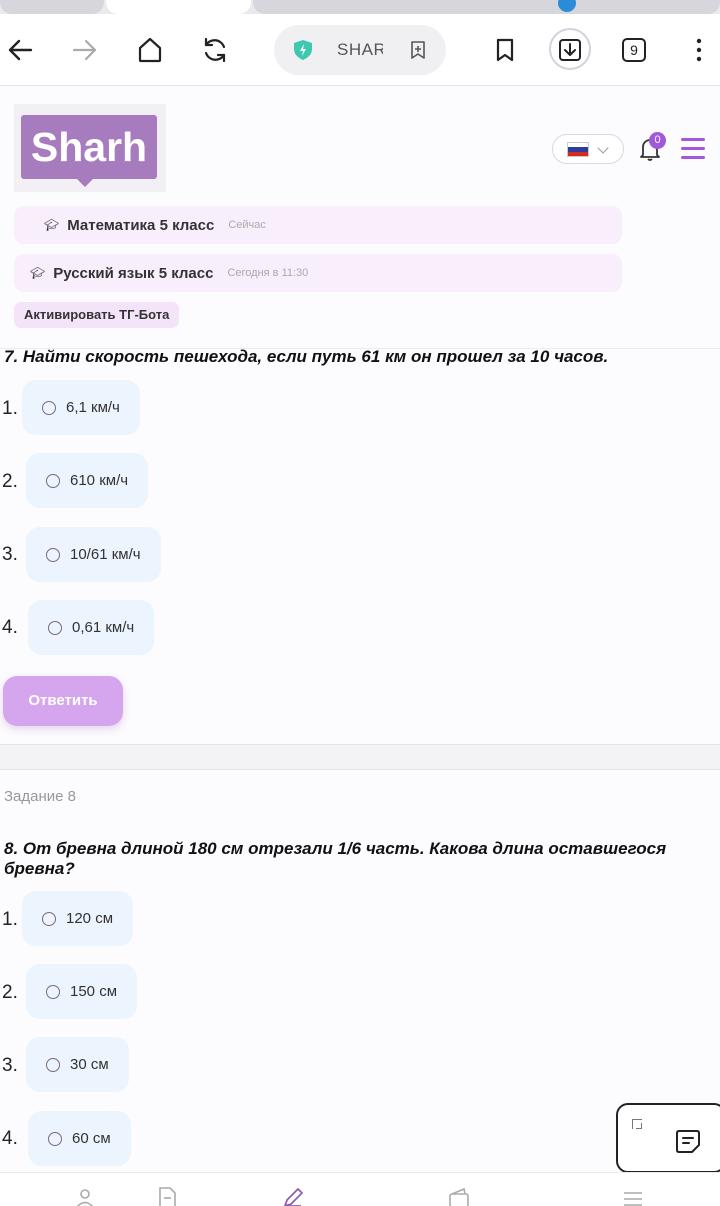  Describe the element at coordinates (178, 7) in the screenshot. I see `browser-tab-active` at that location.